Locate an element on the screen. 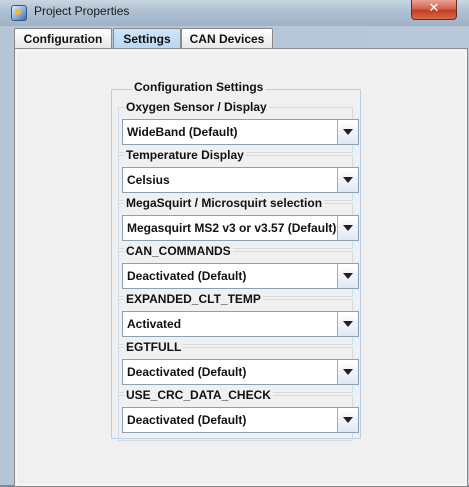  field-use-crc-data-check: USE_CRC_DATA_CHECK Deactivated (Default) is located at coordinates (238, 414).